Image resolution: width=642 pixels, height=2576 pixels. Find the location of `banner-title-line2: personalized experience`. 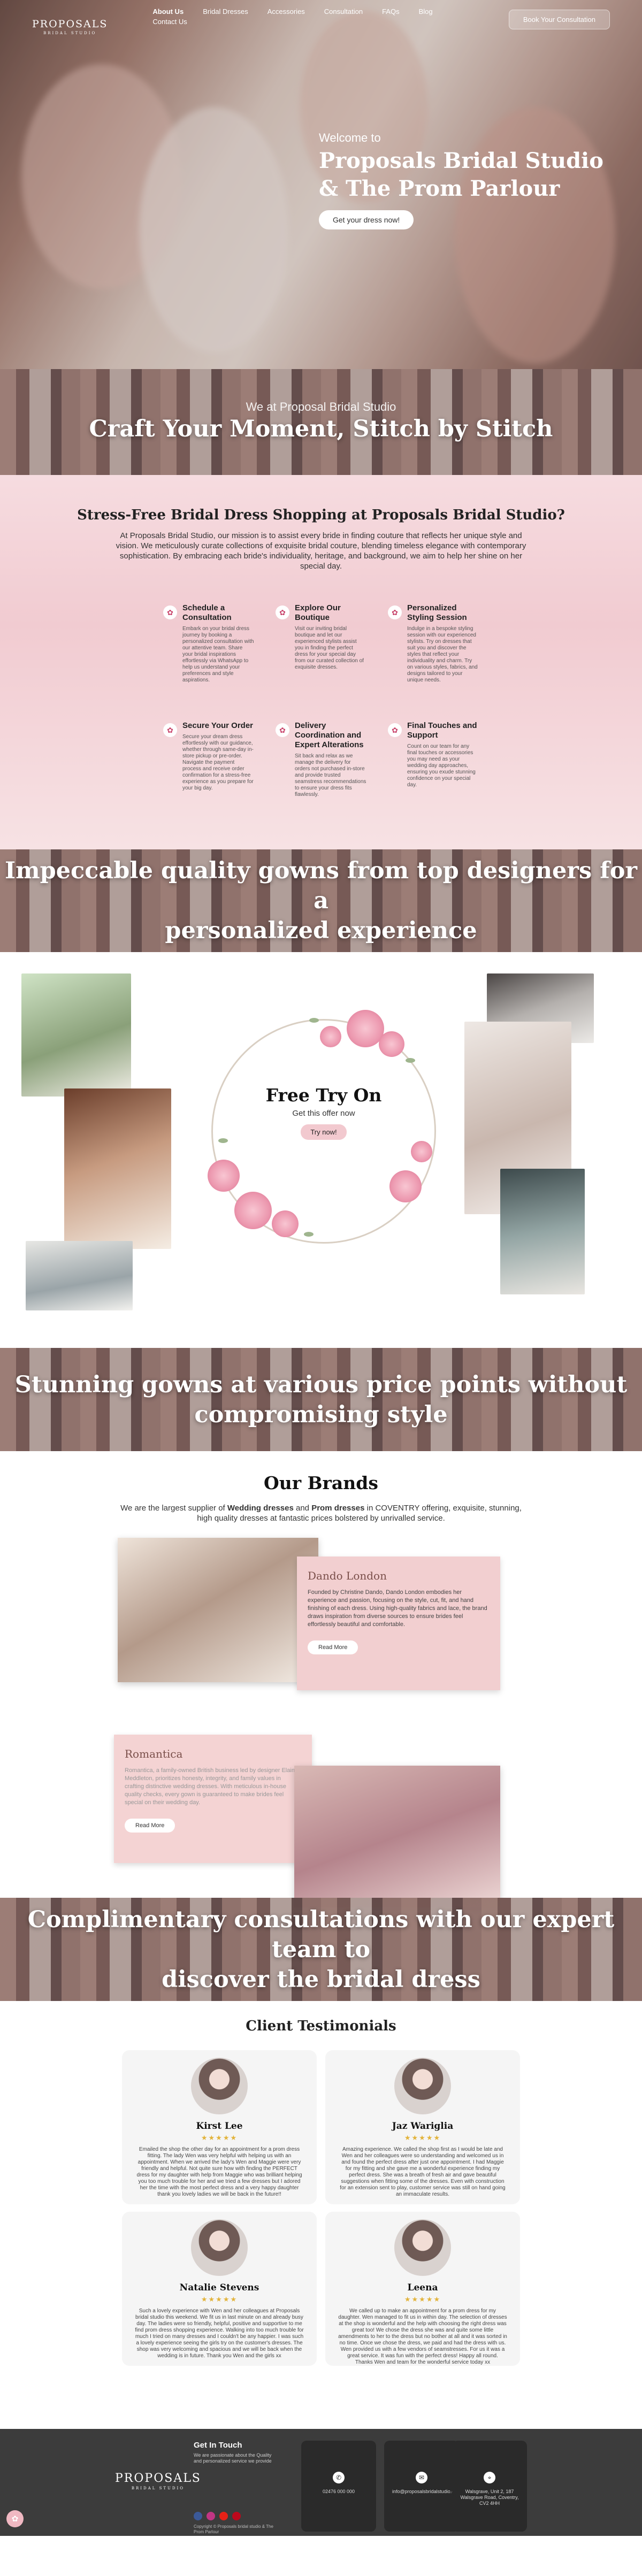

banner-title-line2: personalized experience is located at coordinates (321, 930).